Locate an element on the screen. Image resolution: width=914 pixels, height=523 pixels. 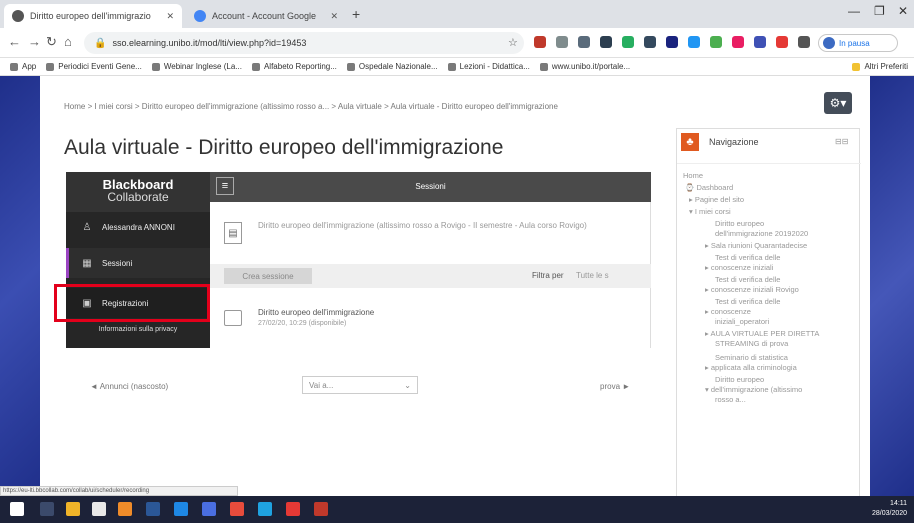
nav-item: ▸ conoscenze is located at coordinates (728, 312).